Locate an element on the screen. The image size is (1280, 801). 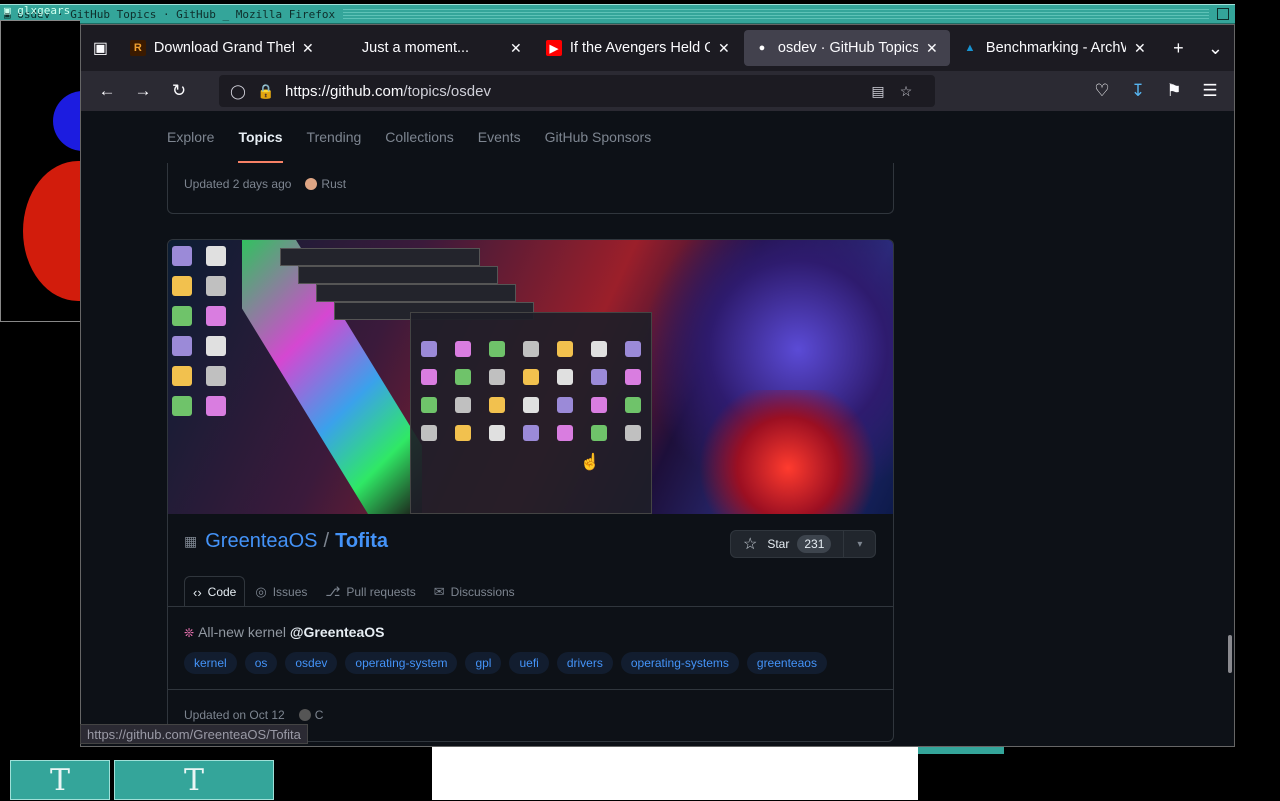
language-label: C is located at coordinates (319, 715).